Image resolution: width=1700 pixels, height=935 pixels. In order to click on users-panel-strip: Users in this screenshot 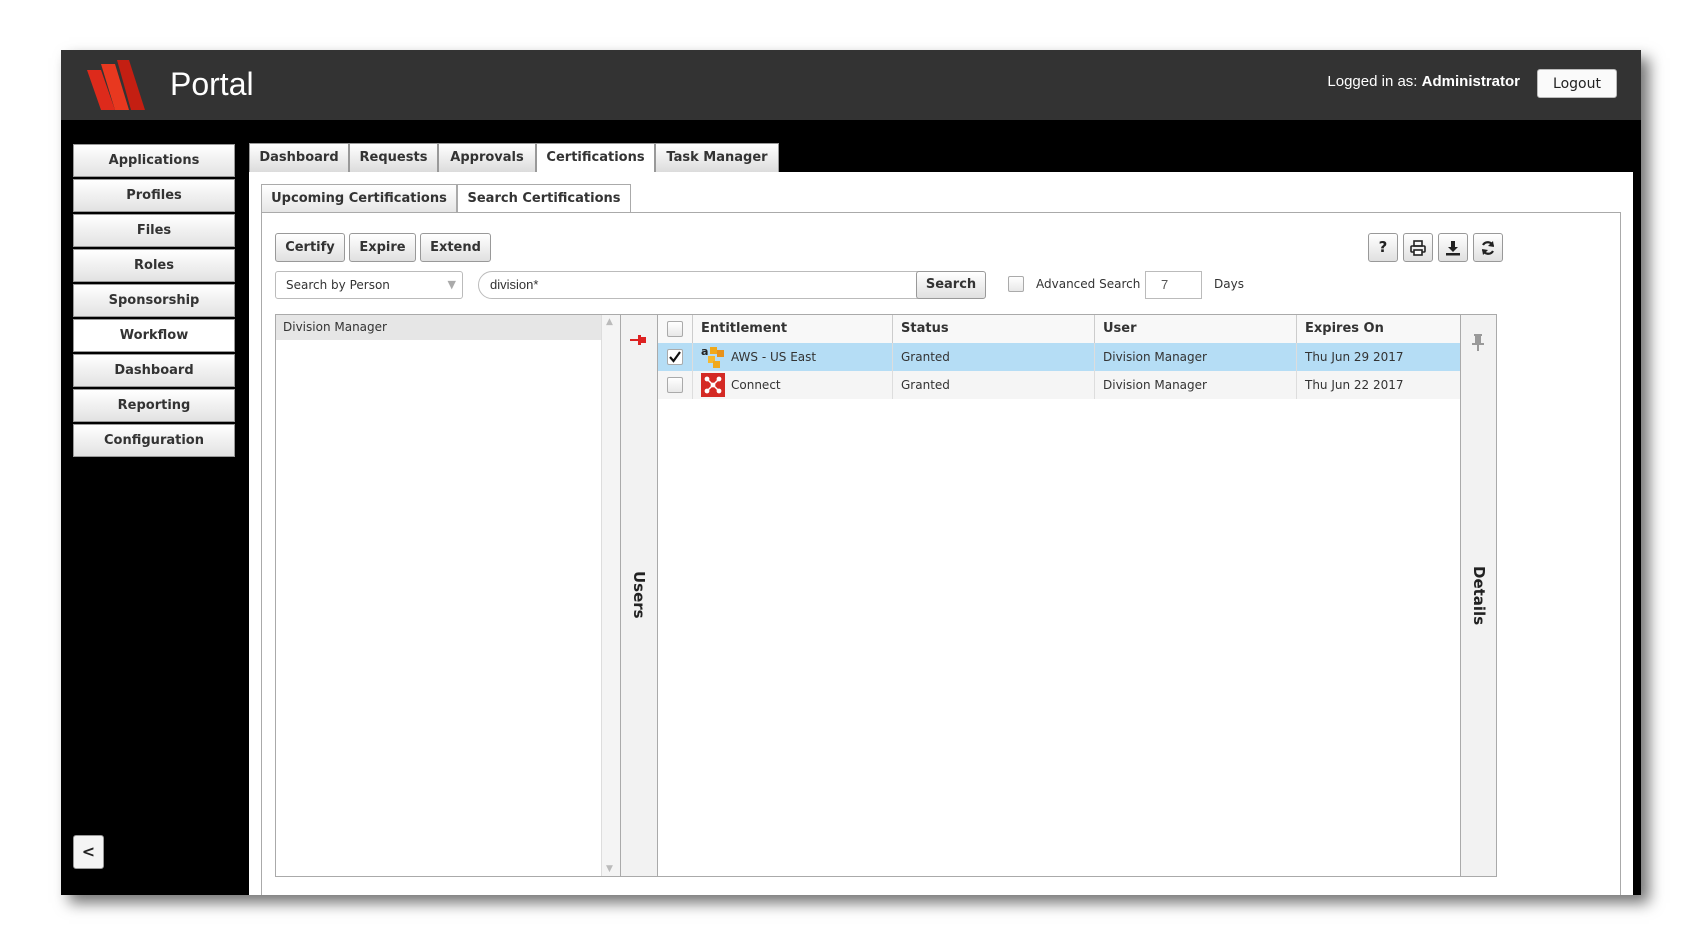, I will do `click(639, 595)`.